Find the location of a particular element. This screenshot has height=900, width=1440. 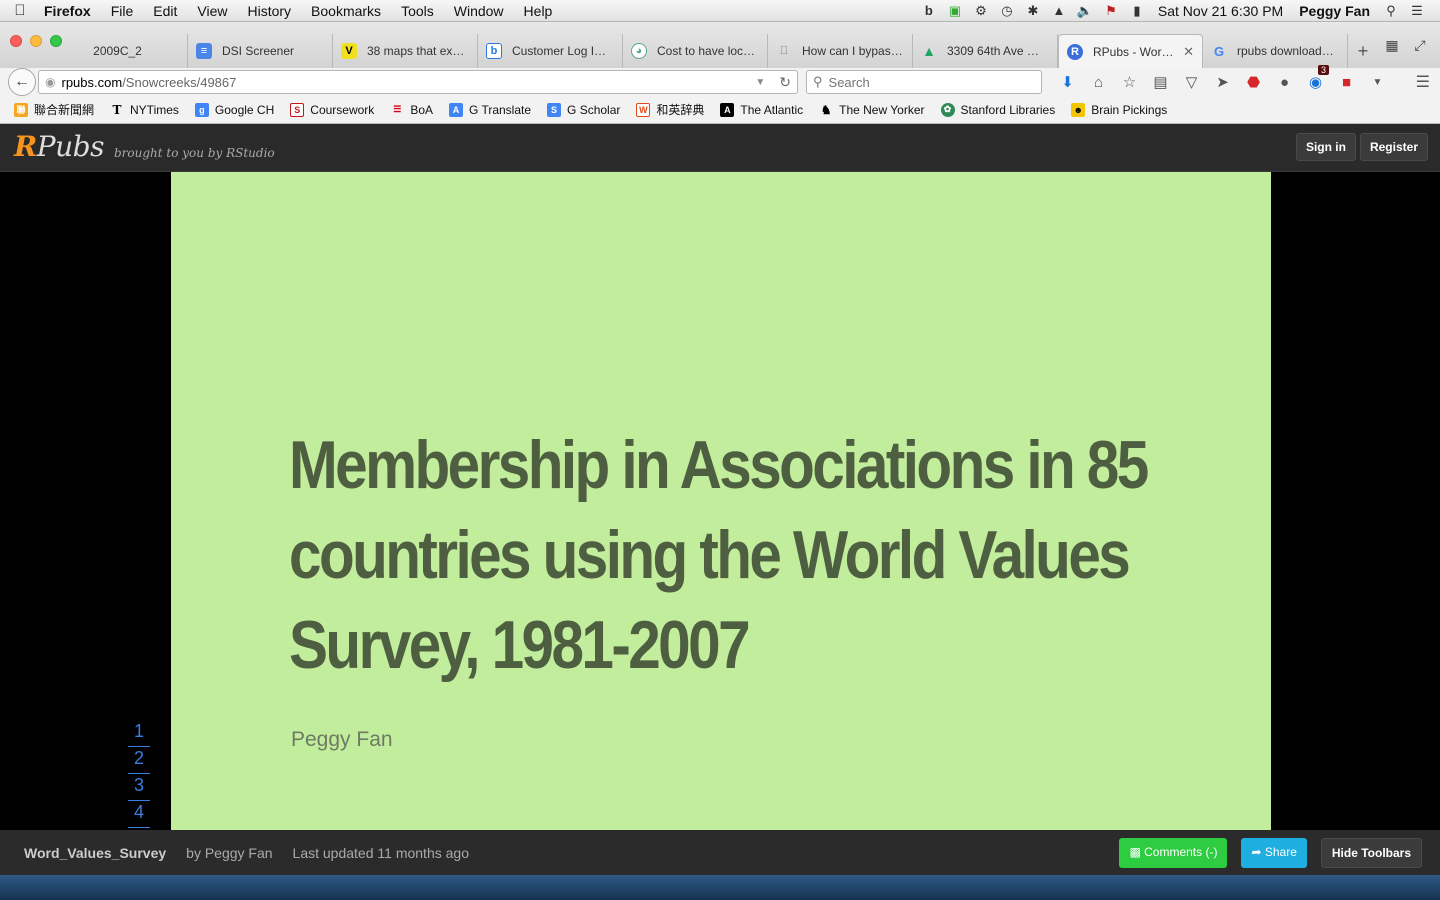

bookmark-label: Google CH is located at coordinates (244, 109).